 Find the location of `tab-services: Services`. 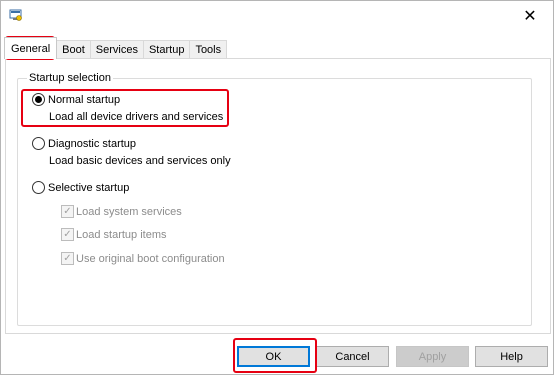

tab-services: Services is located at coordinates (116, 49).